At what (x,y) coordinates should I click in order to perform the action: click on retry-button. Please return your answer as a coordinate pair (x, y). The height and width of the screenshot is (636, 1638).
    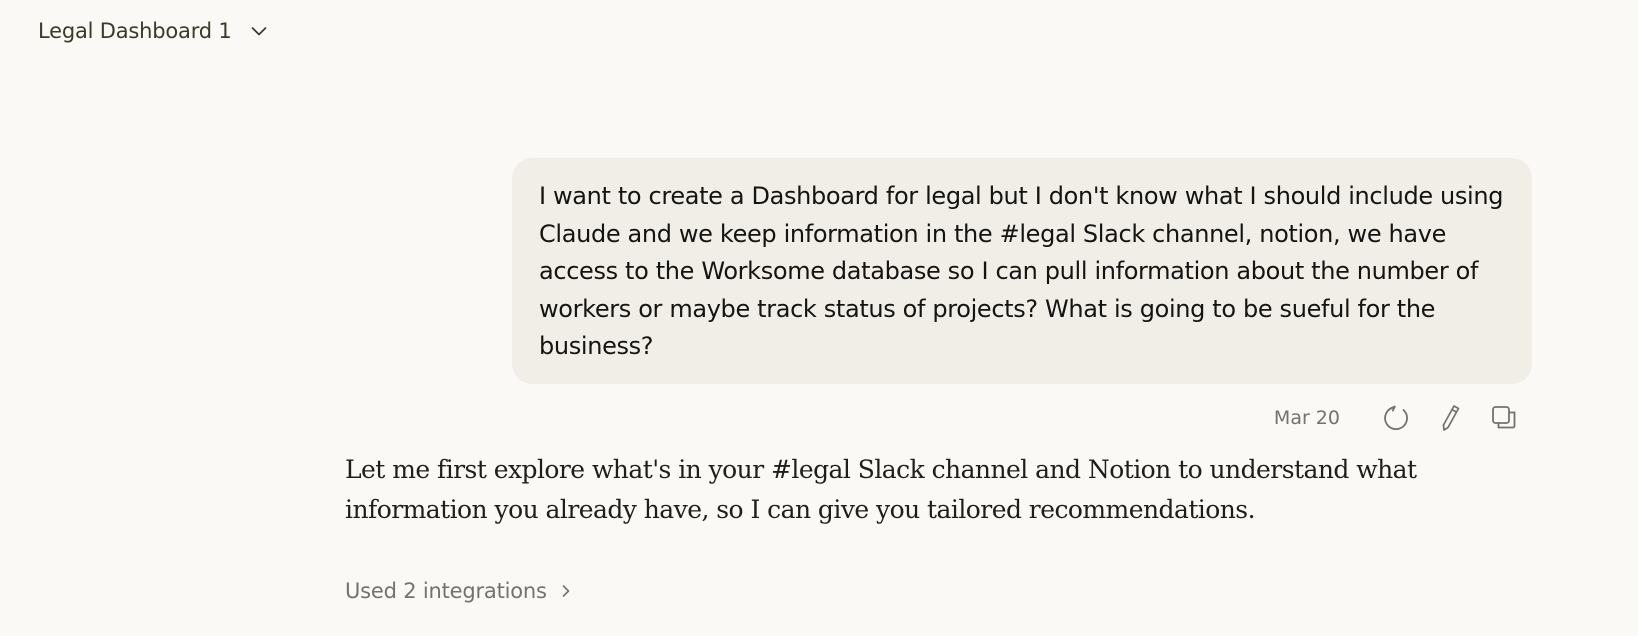
    Looking at the image, I should click on (1396, 418).